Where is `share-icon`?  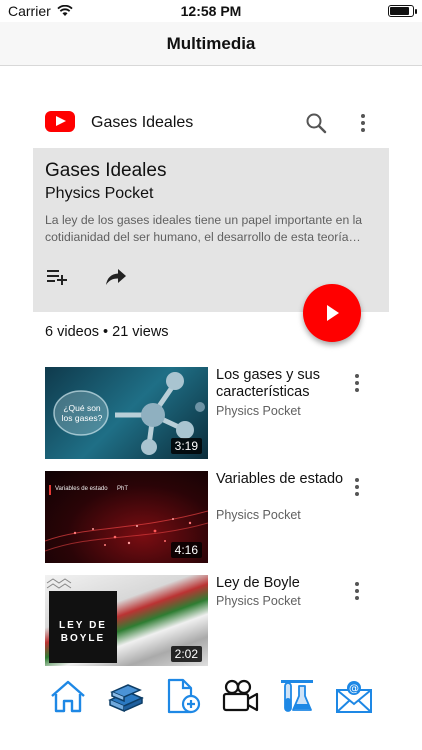 share-icon is located at coordinates (116, 276).